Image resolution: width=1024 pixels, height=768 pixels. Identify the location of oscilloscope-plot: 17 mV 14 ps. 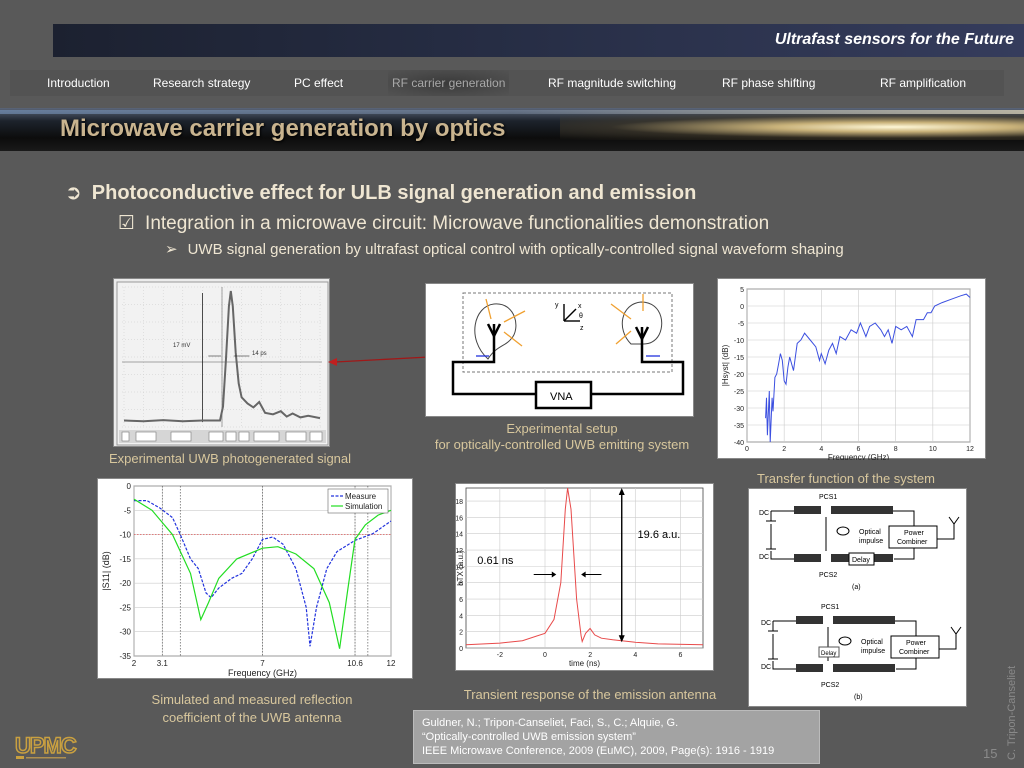
(222, 363).